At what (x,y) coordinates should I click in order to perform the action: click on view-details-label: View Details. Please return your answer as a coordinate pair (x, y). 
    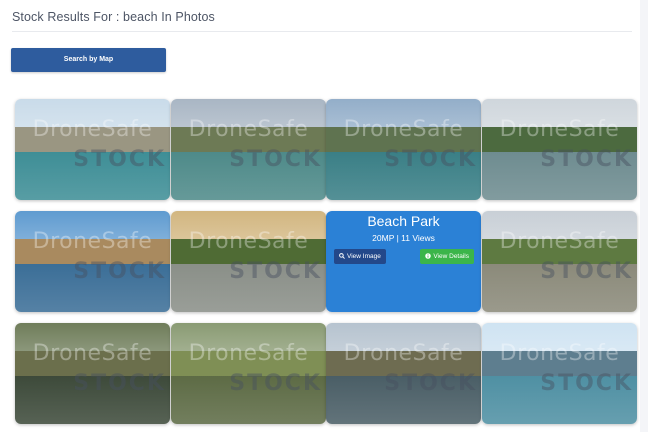
    Looking at the image, I should click on (451, 256).